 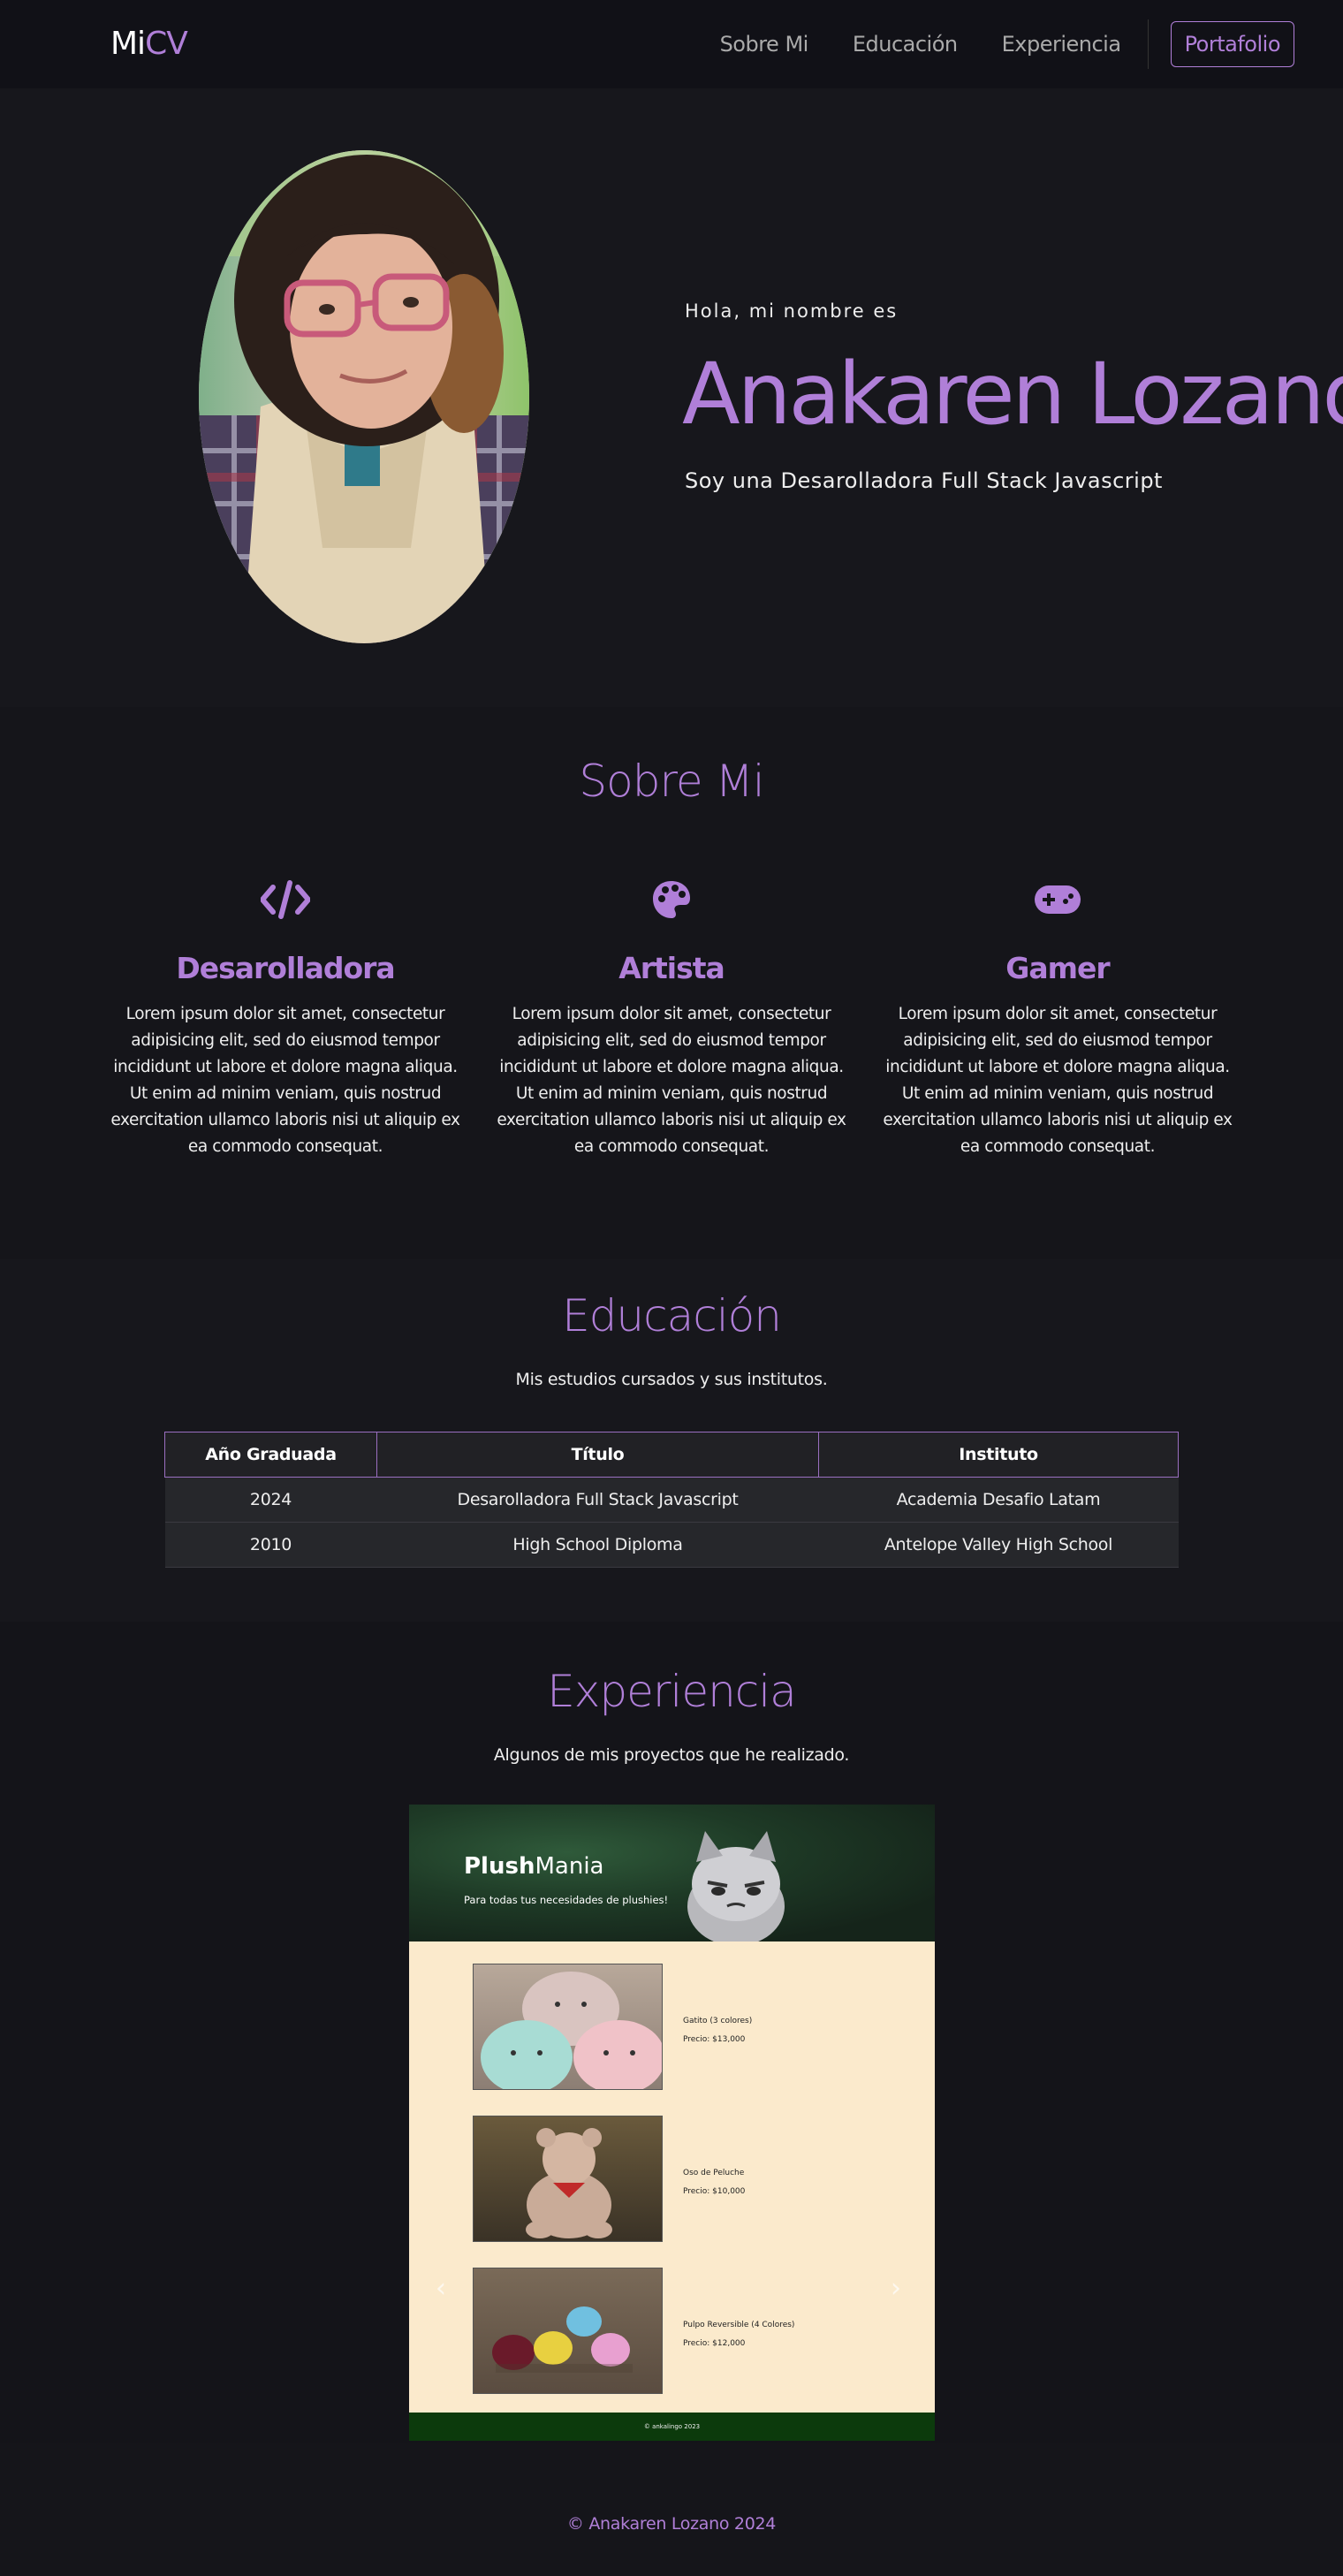 I want to click on feature-title: Gamer, so click(x=1057, y=968).